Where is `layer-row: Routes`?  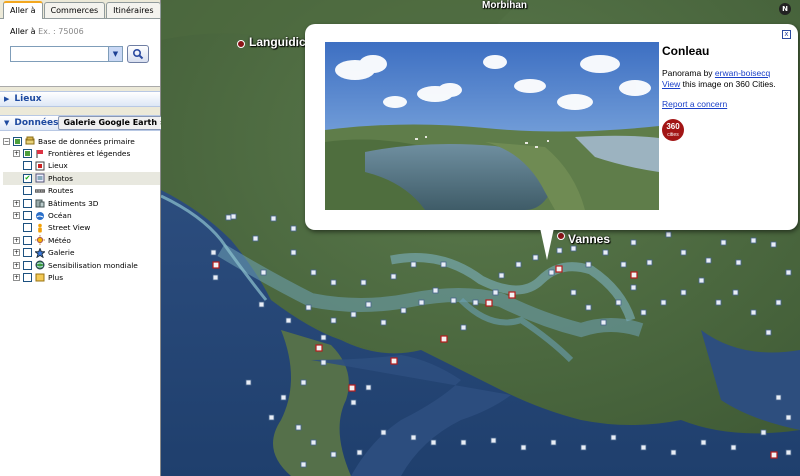
layer-row: Routes is located at coordinates (81, 191).